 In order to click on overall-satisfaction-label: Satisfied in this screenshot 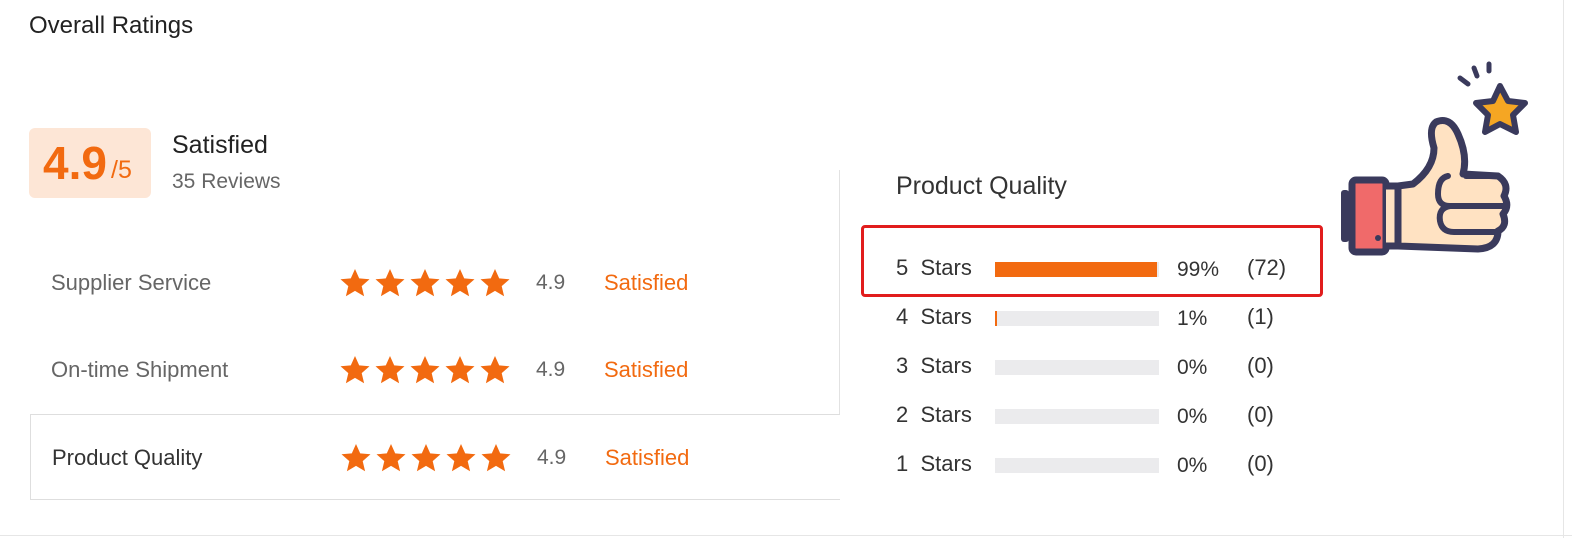, I will do `click(220, 145)`.